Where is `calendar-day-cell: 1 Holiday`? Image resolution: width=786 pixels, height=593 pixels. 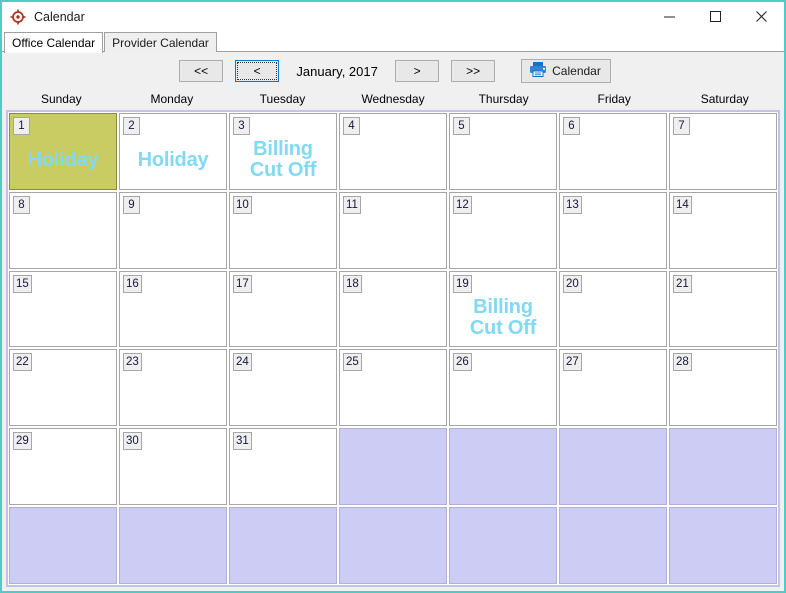 calendar-day-cell: 1 Holiday is located at coordinates (63, 151).